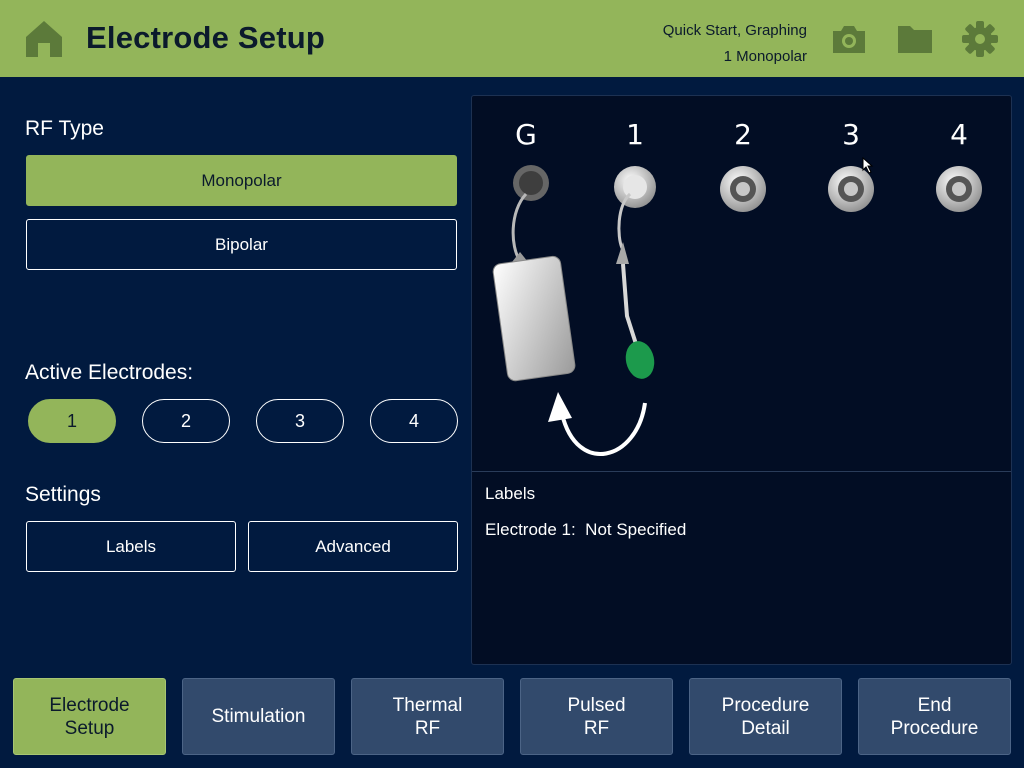 This screenshot has width=1024, height=768. I want to click on nav-stimulation: Stimulation, so click(258, 716).